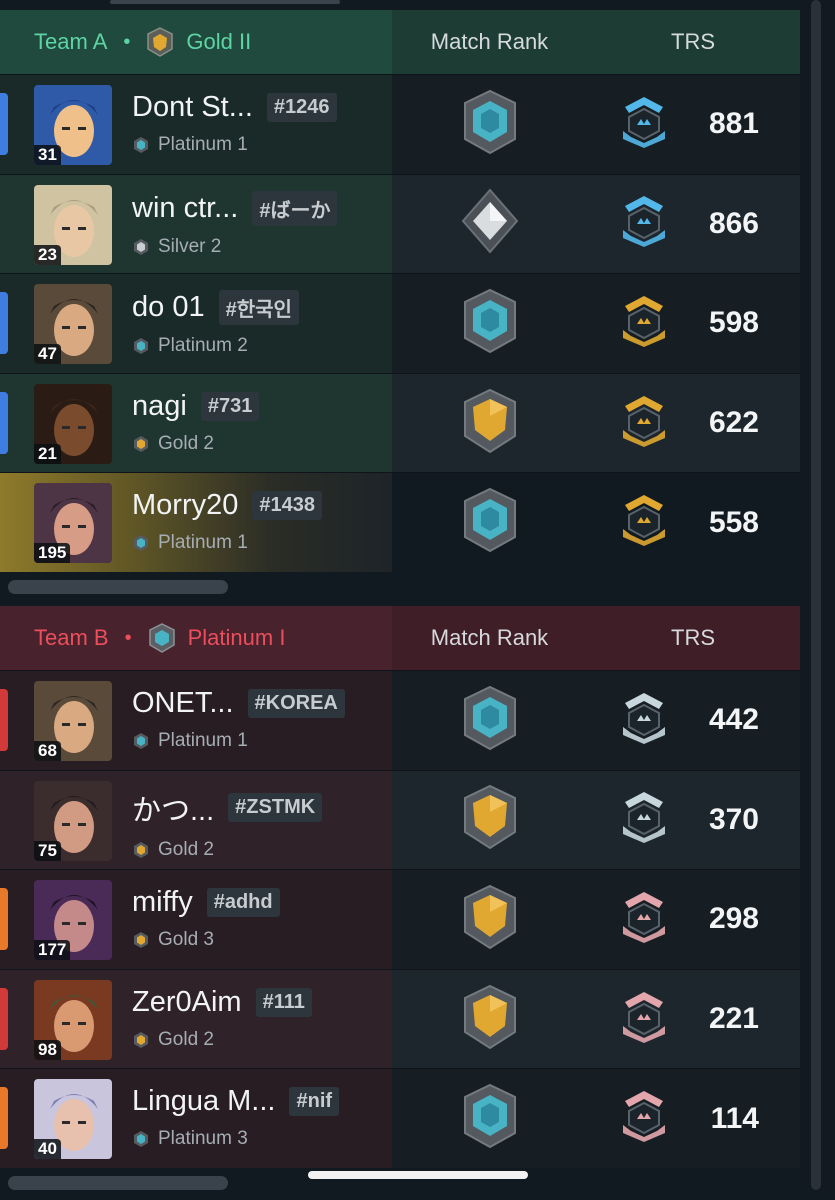 The height and width of the screenshot is (1200, 835). Describe the element at coordinates (73, 920) in the screenshot. I see `agent-portrait: 177` at that location.